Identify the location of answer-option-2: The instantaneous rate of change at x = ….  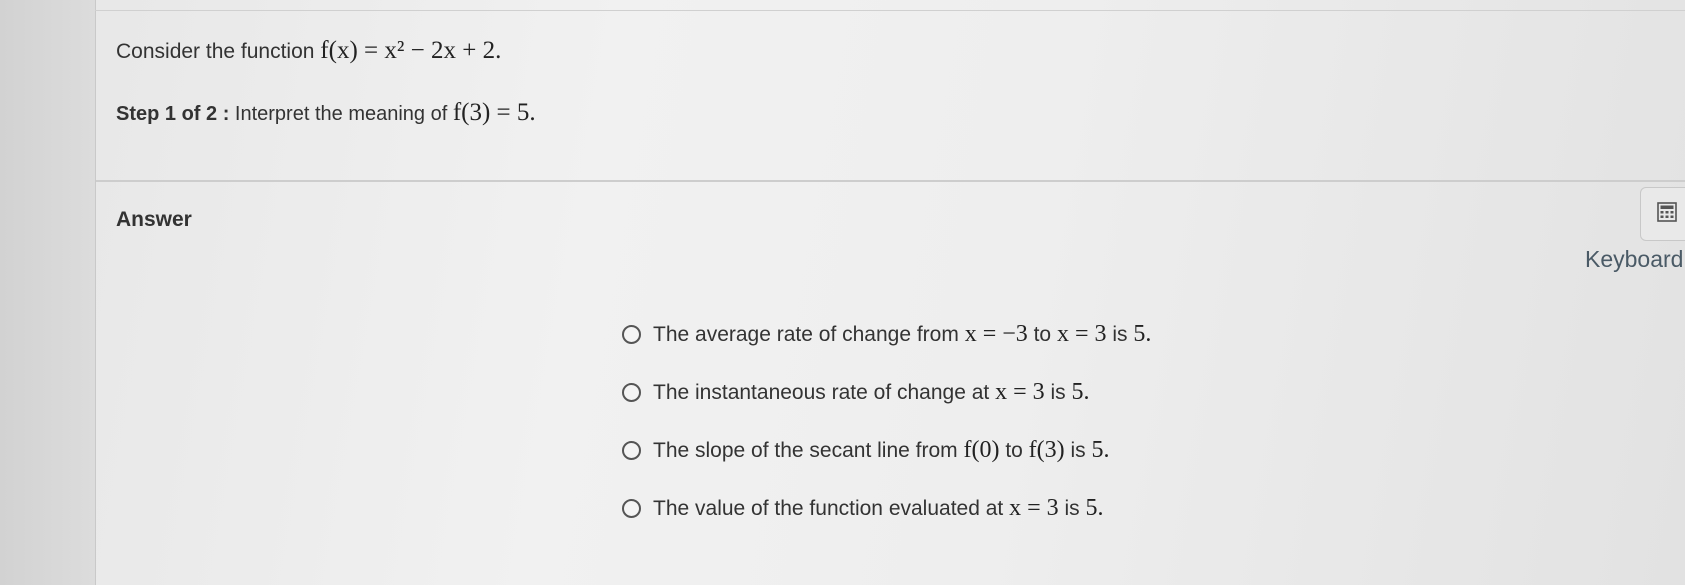
(855, 392).